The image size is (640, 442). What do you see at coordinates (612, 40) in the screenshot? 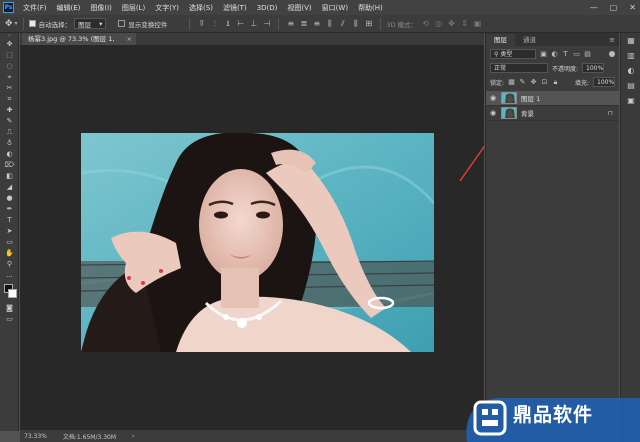
I see `panel-menu-icon: ≡` at bounding box center [612, 40].